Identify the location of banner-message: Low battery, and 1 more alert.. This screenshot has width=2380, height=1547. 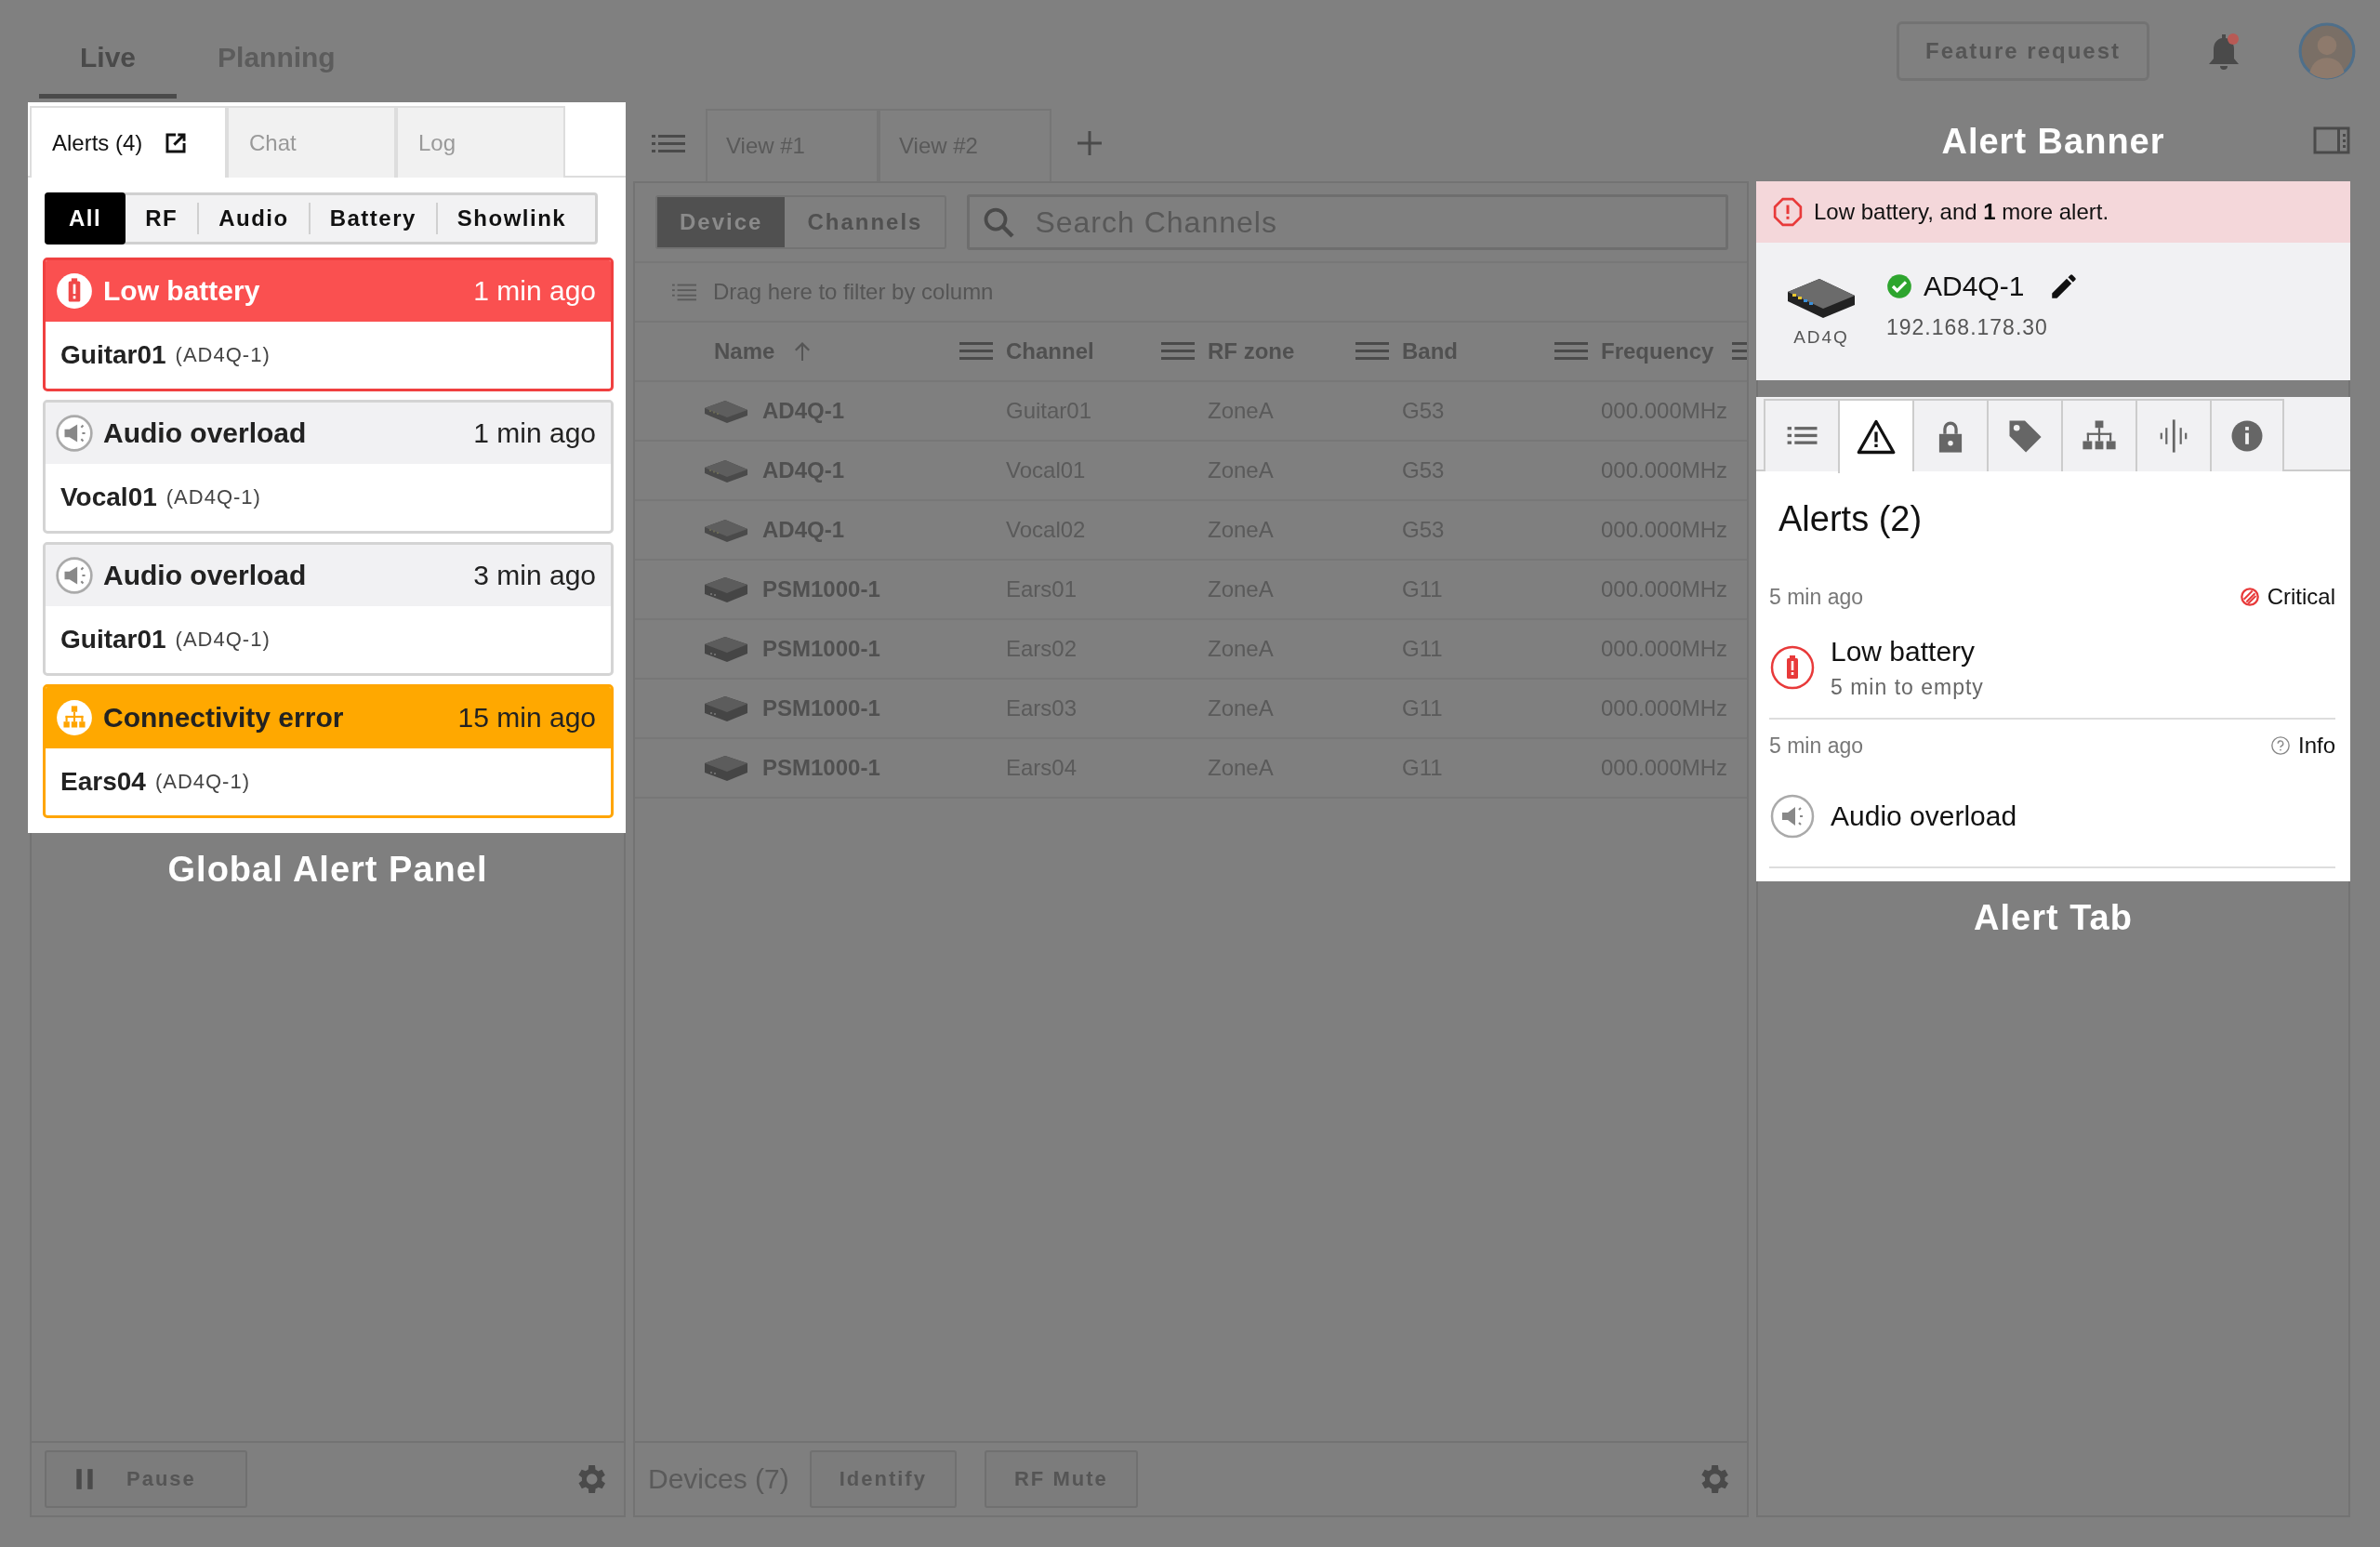
(1961, 212).